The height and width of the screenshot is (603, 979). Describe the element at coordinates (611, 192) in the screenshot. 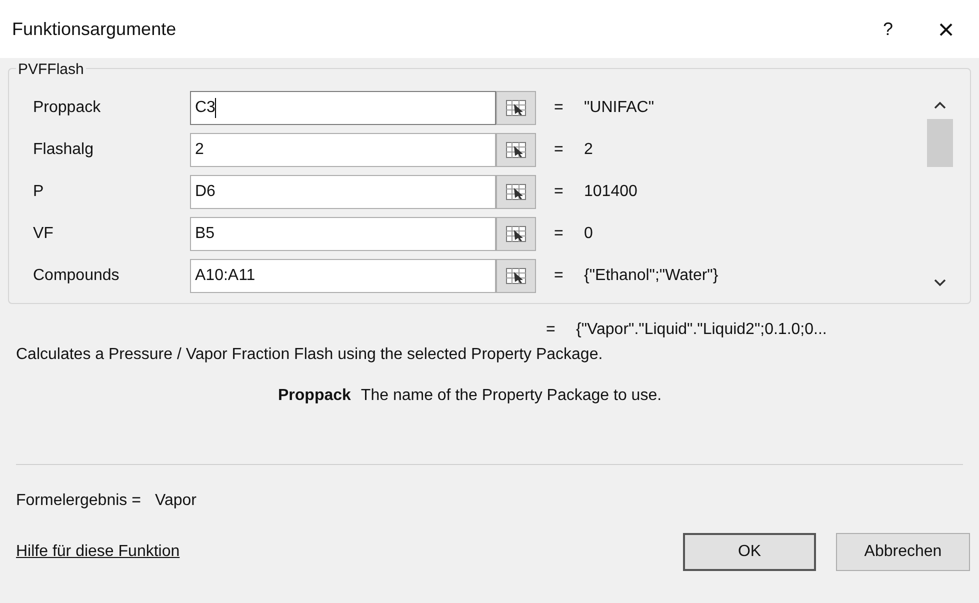

I see `argument-result: 101400` at that location.